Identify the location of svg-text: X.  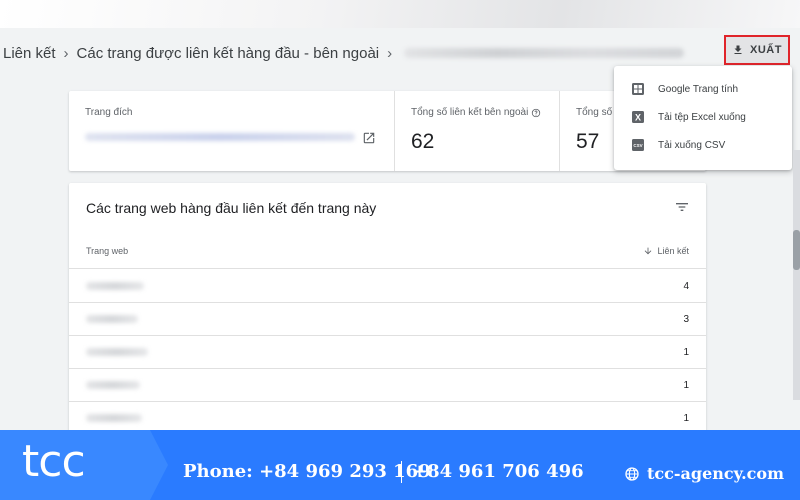
(638, 118).